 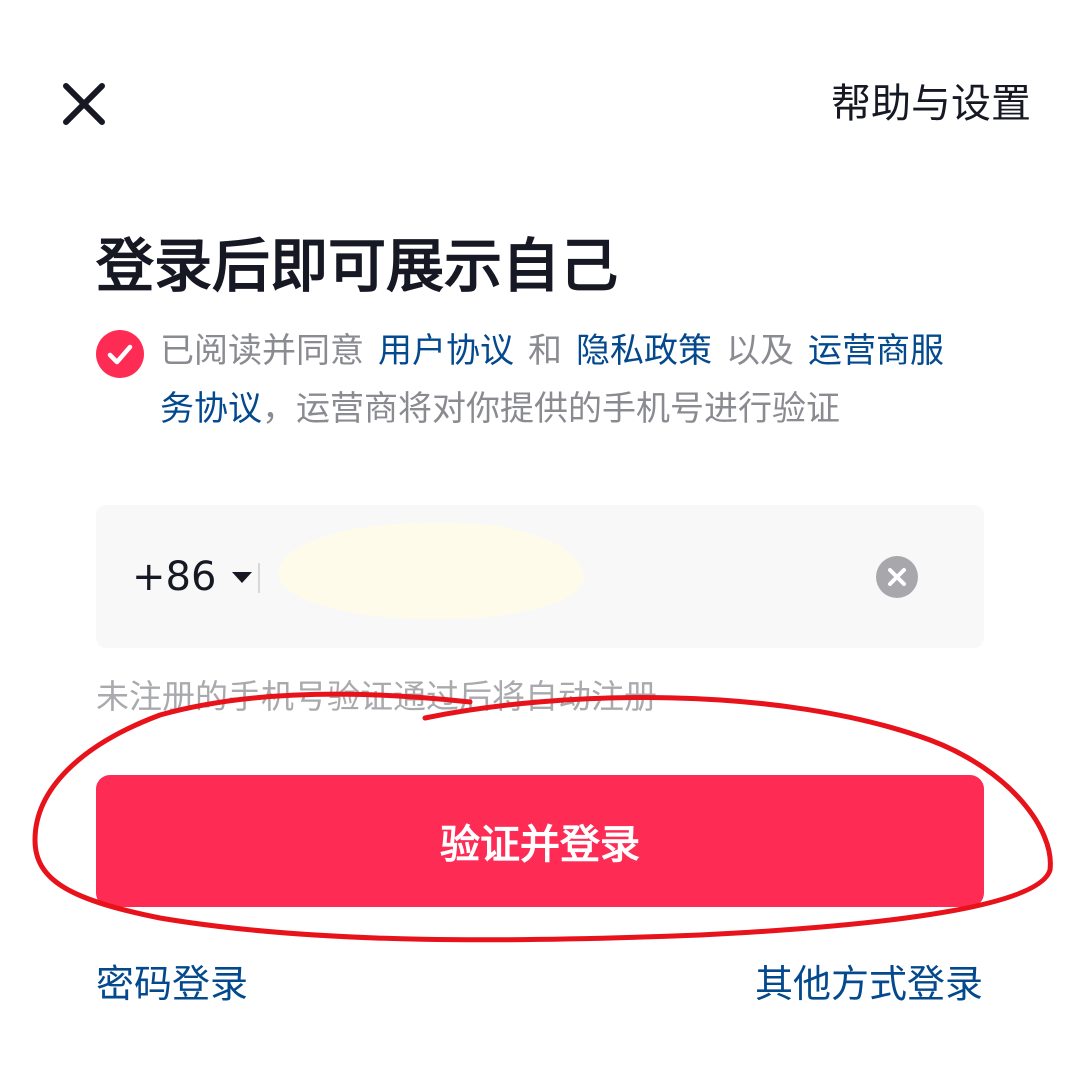 I want to click on phone-input-box: +86, so click(x=540, y=576).